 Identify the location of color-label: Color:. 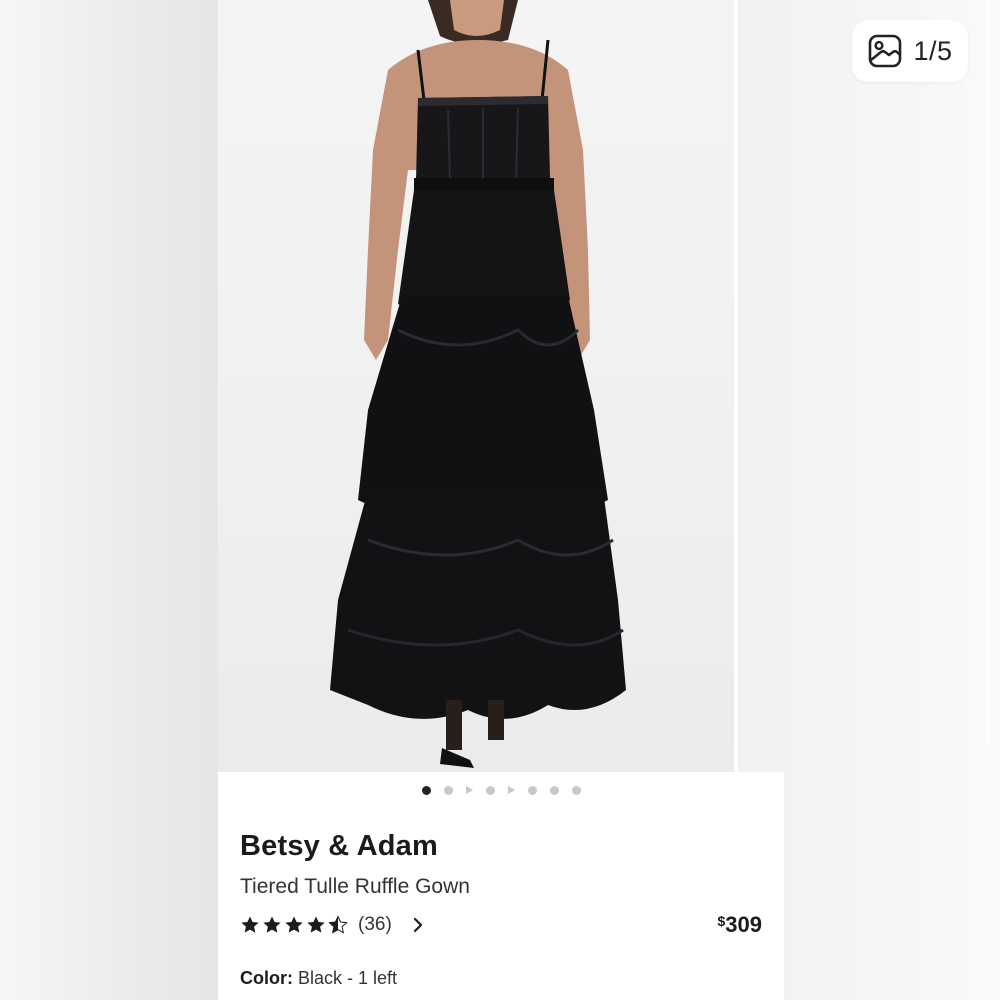
(266, 978).